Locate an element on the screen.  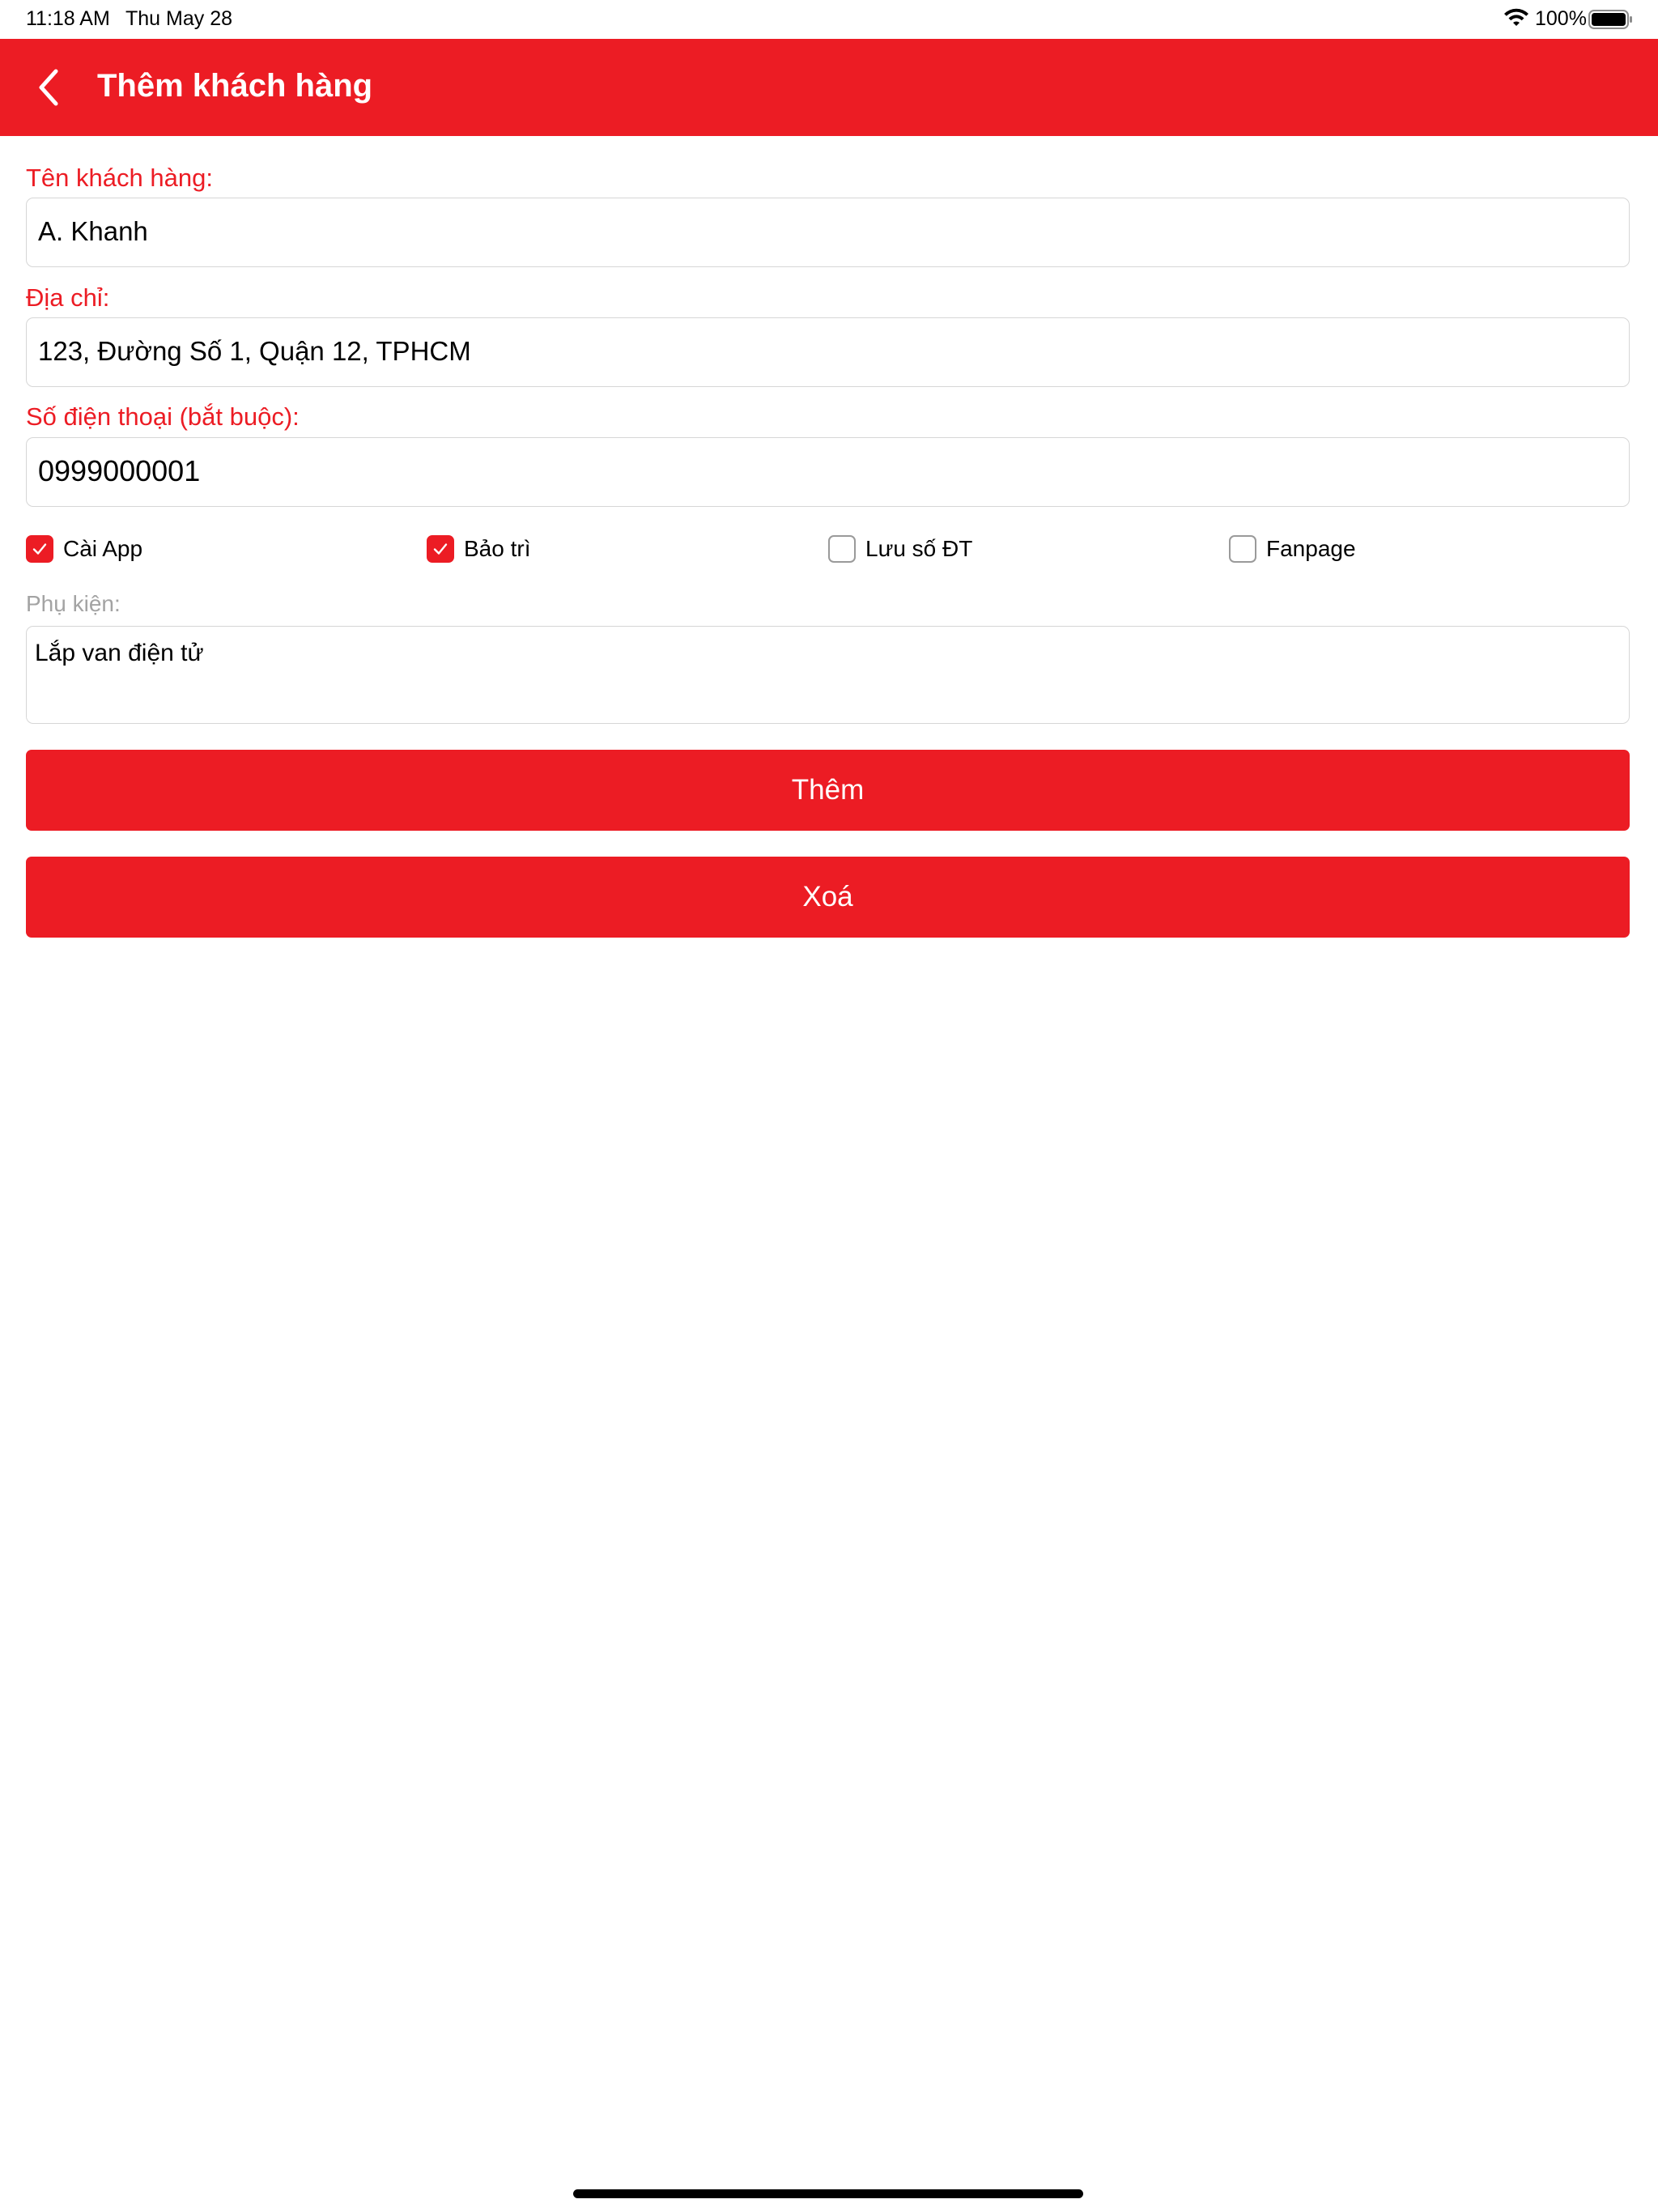
home-indicator is located at coordinates (828, 2194).